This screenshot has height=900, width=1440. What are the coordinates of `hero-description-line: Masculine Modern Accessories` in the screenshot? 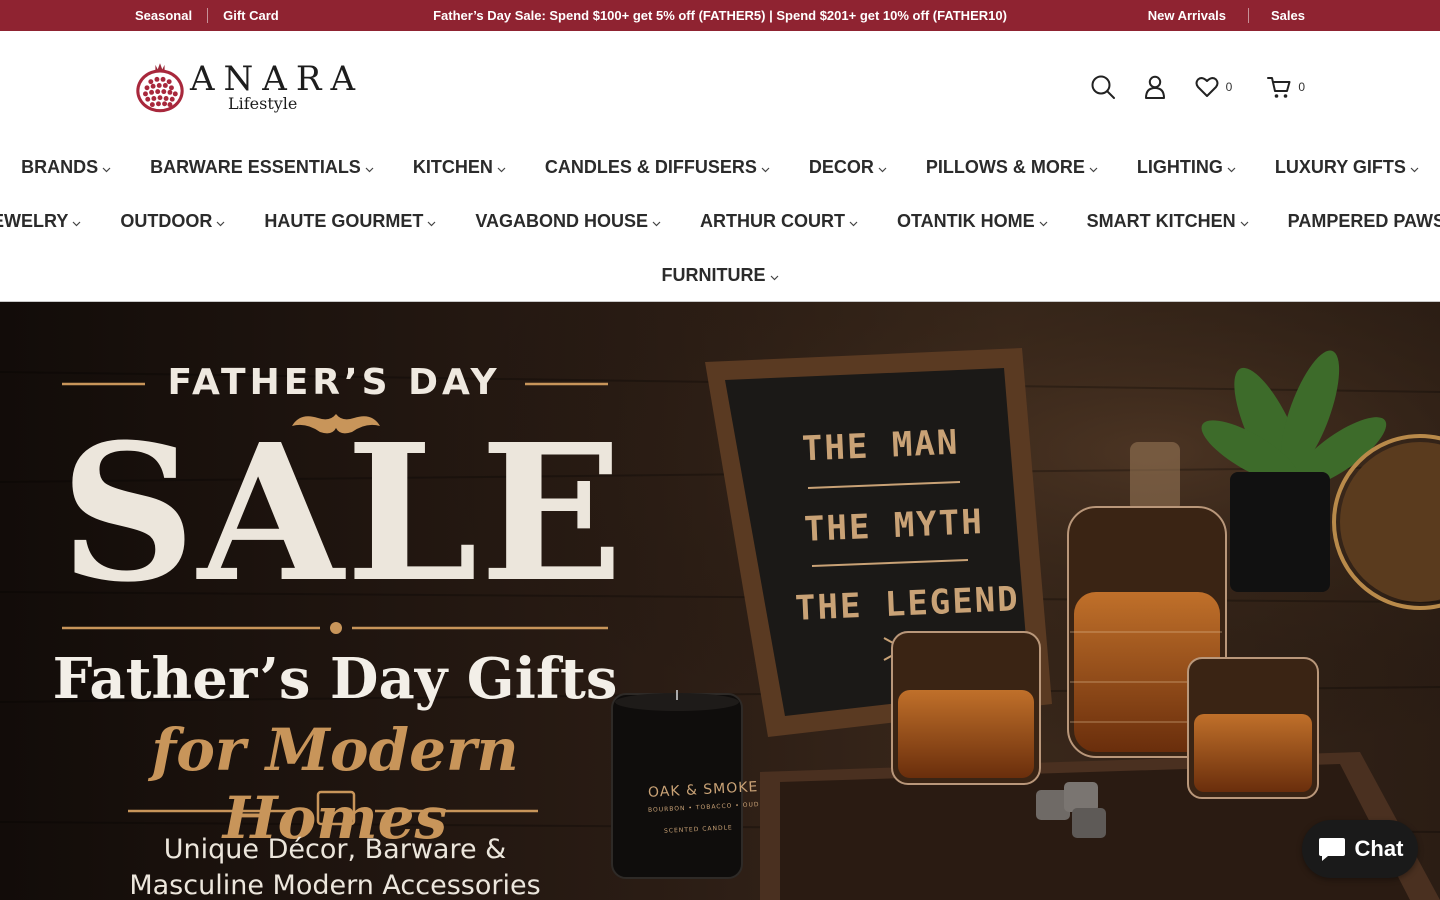 It's located at (335, 885).